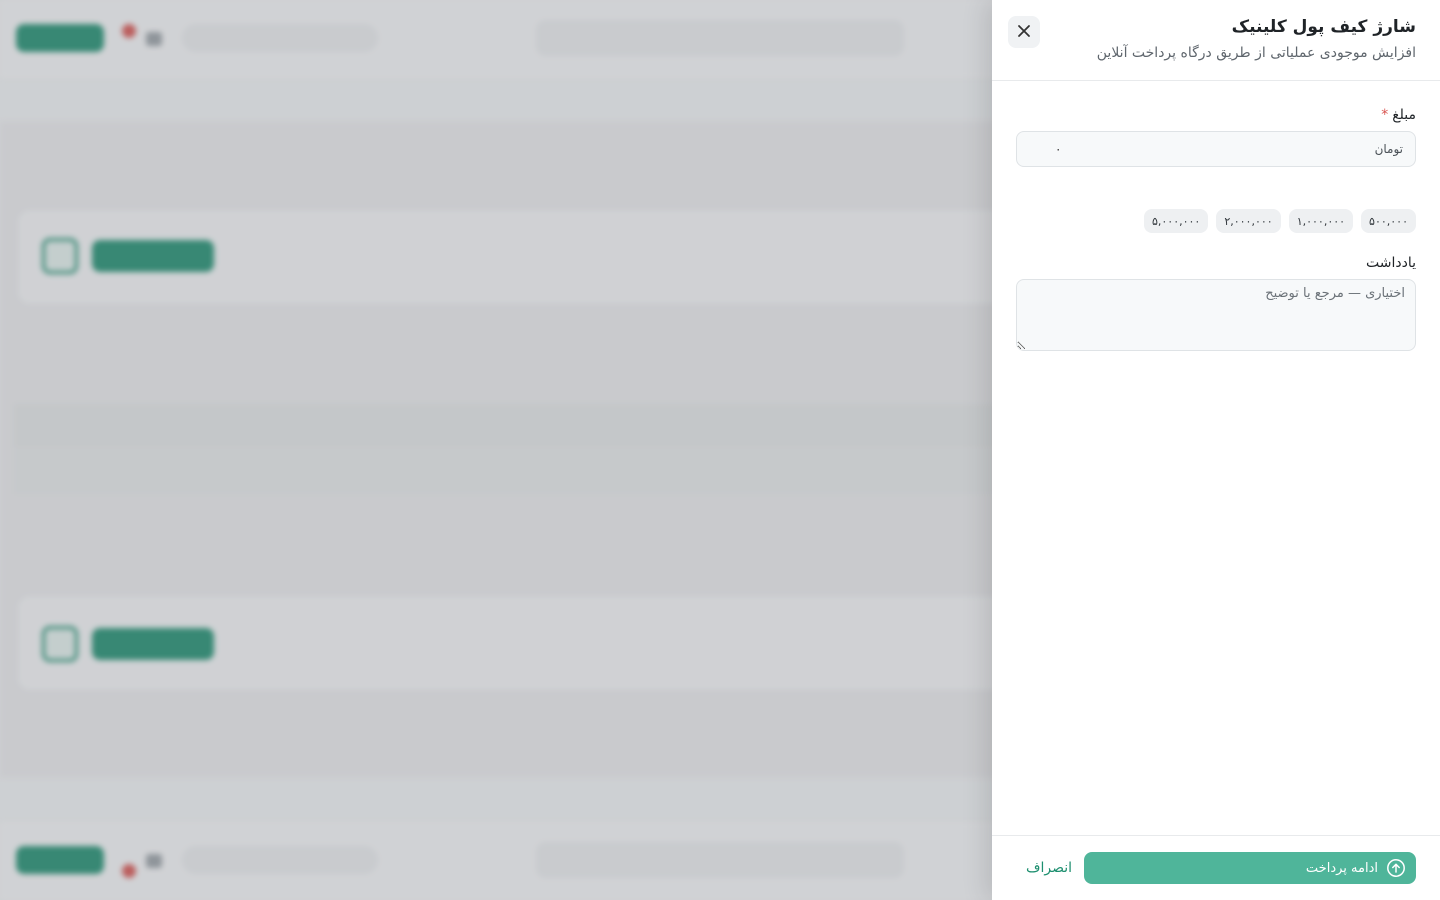 The height and width of the screenshot is (900, 1440). What do you see at coordinates (1248, 221) in the screenshot?
I see `preset-2m: ۲,۰۰۰,۰۰۰` at bounding box center [1248, 221].